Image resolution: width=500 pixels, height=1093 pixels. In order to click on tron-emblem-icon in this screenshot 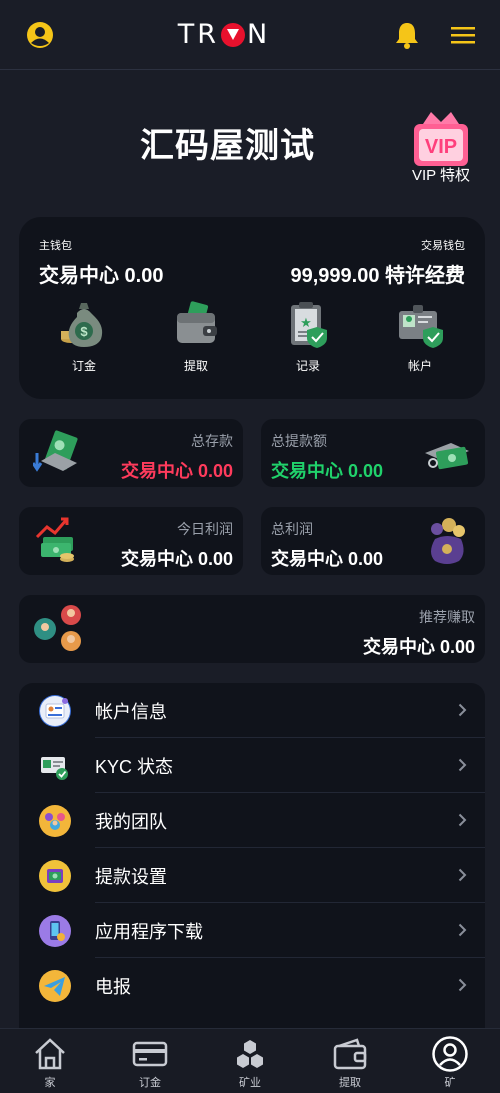, I will do `click(233, 34)`.